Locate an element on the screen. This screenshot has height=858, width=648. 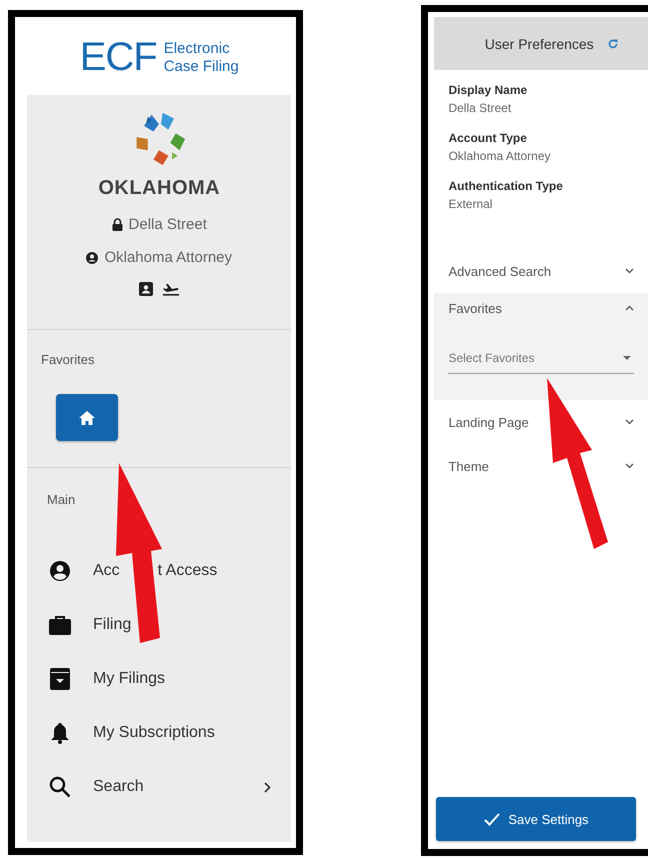
section-header: Theme is located at coordinates (541, 466).